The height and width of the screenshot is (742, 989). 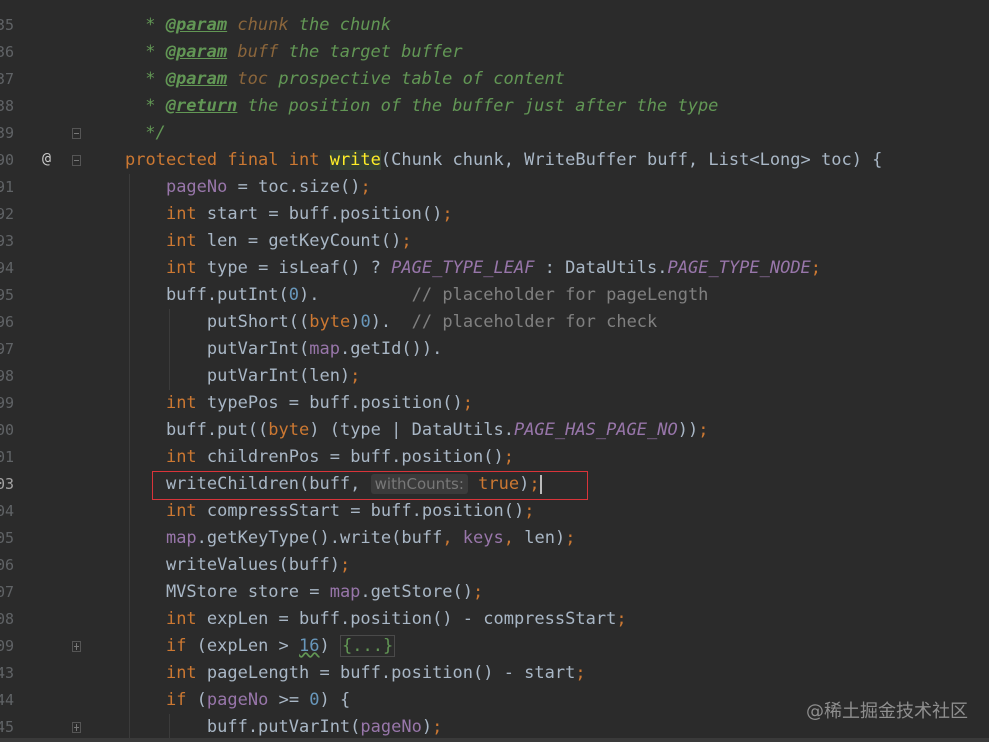 What do you see at coordinates (299, 268) in the screenshot?
I see `code-token: type = isLeaf() ?` at bounding box center [299, 268].